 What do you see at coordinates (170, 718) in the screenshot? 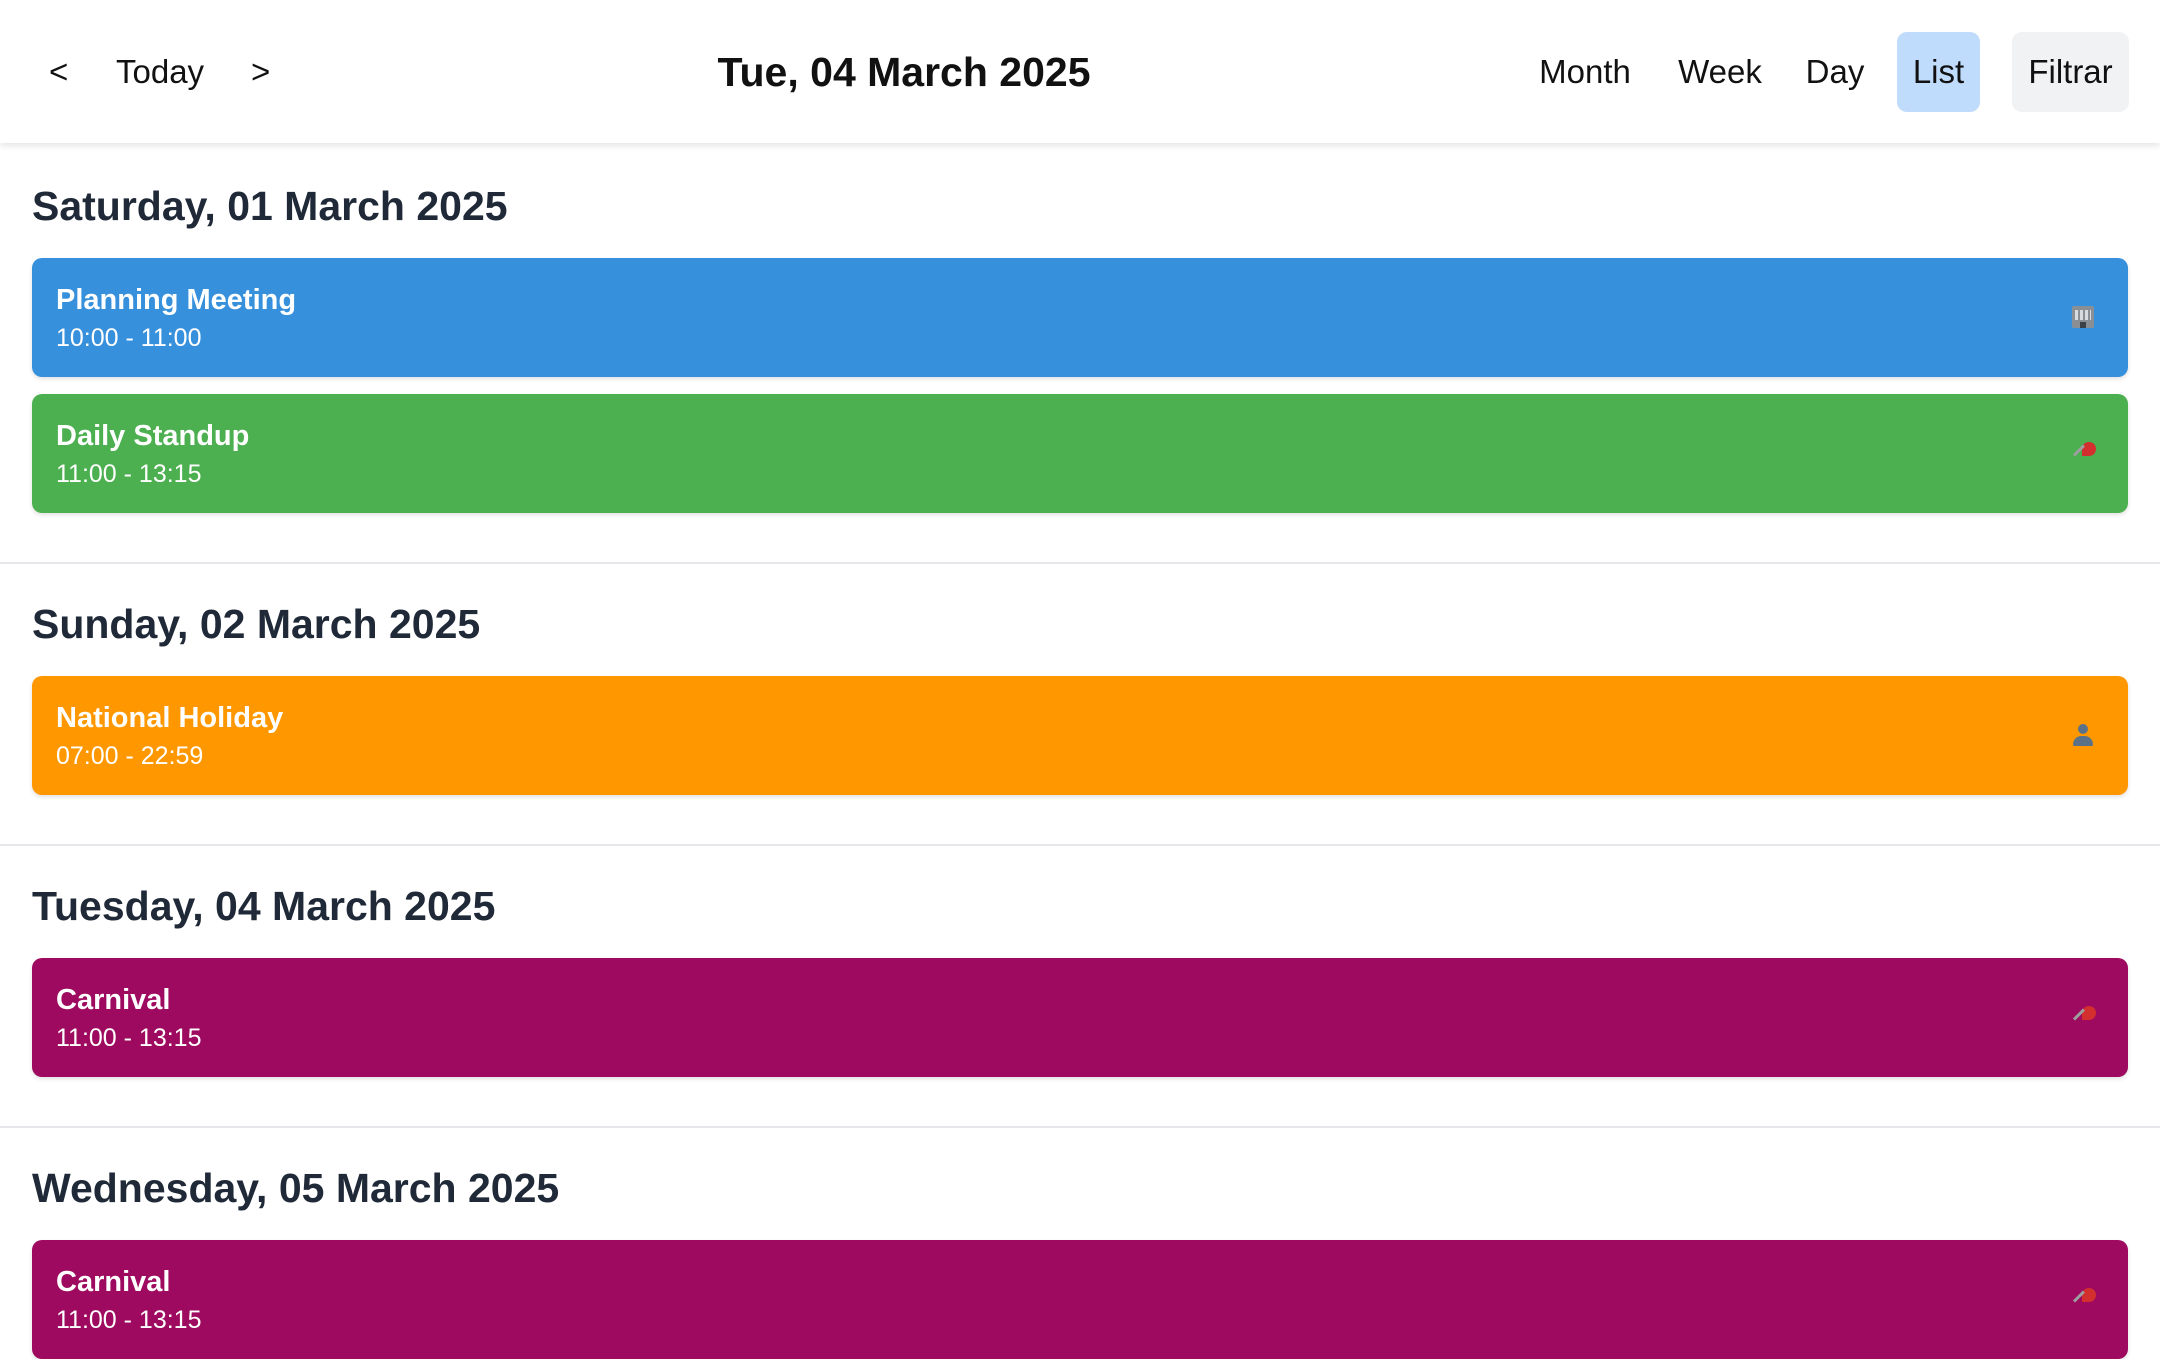
I see `event-title: National Holiday` at bounding box center [170, 718].